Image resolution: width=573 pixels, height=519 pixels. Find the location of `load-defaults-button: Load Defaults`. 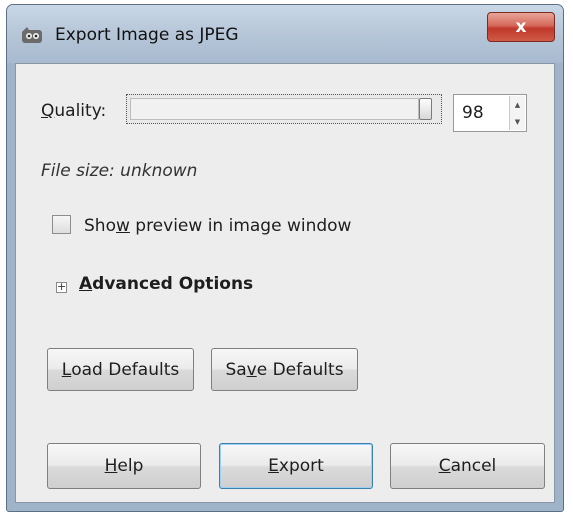

load-defaults-button: Load Defaults is located at coordinates (120, 369).